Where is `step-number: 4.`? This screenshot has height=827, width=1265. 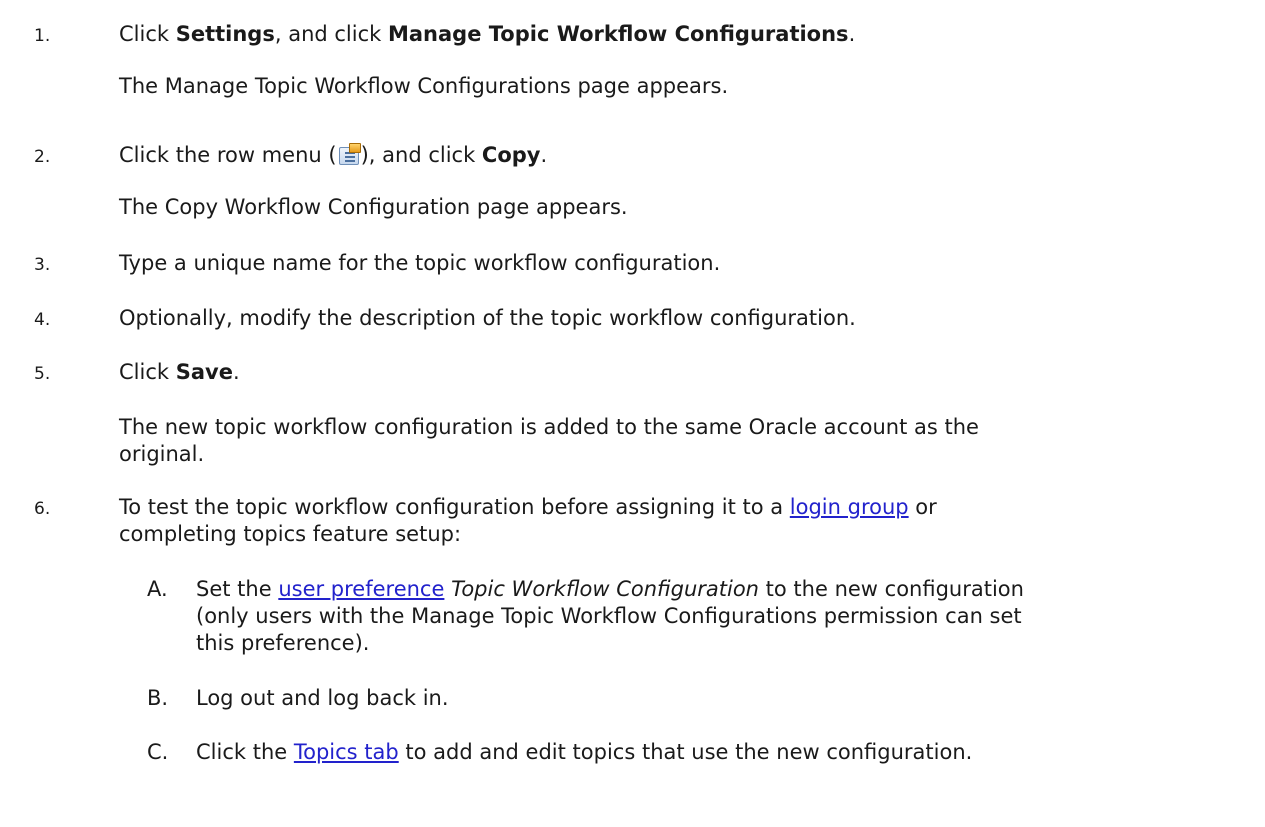 step-number: 4. is located at coordinates (42, 320).